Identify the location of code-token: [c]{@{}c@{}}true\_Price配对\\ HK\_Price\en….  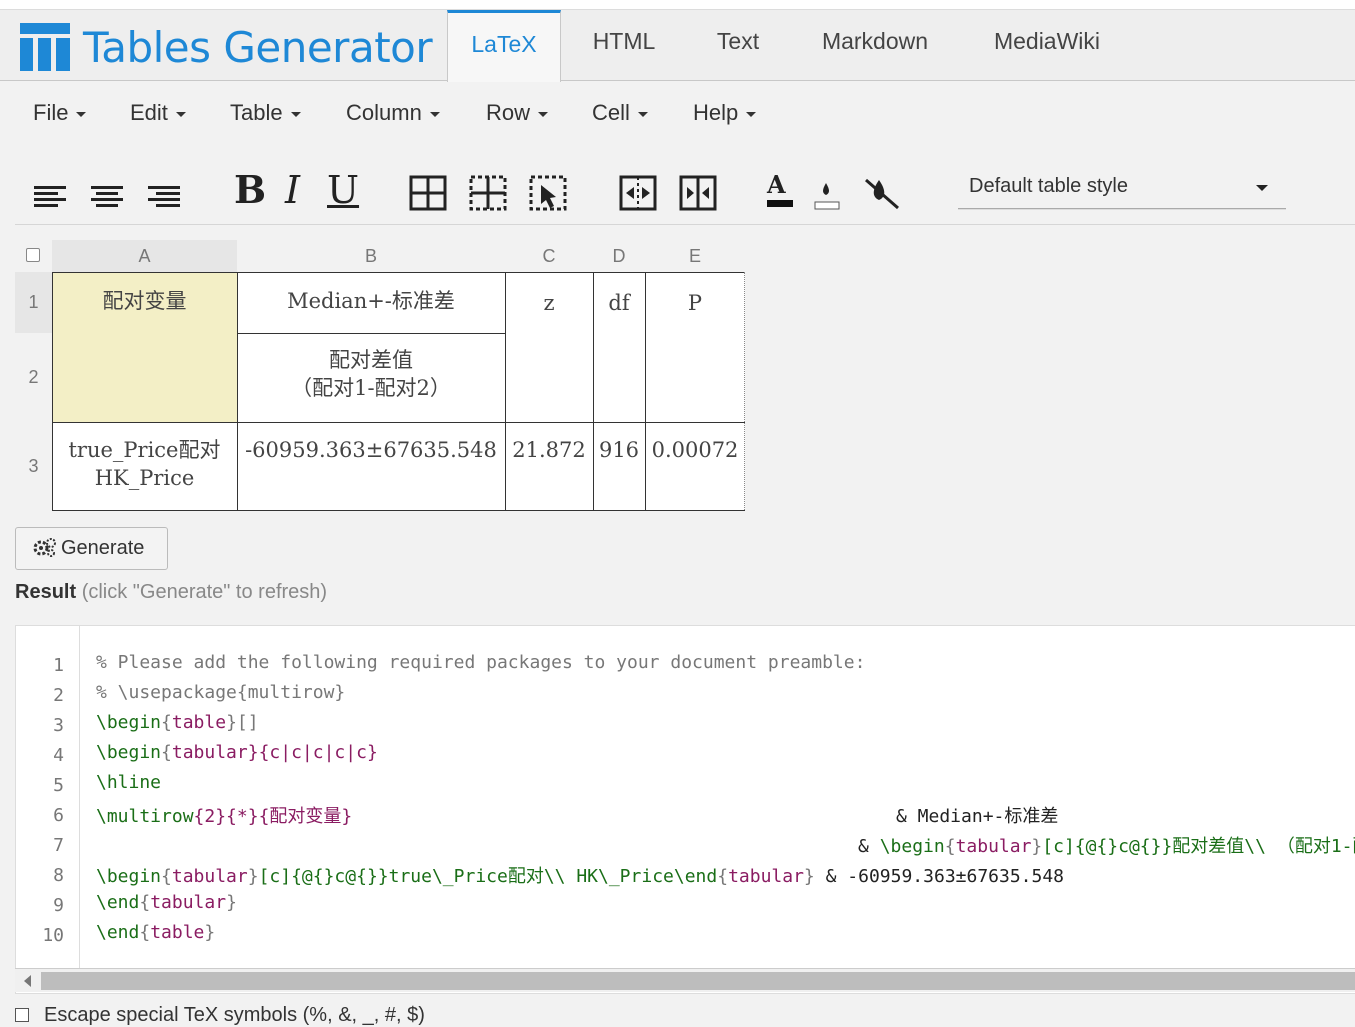
(488, 876).